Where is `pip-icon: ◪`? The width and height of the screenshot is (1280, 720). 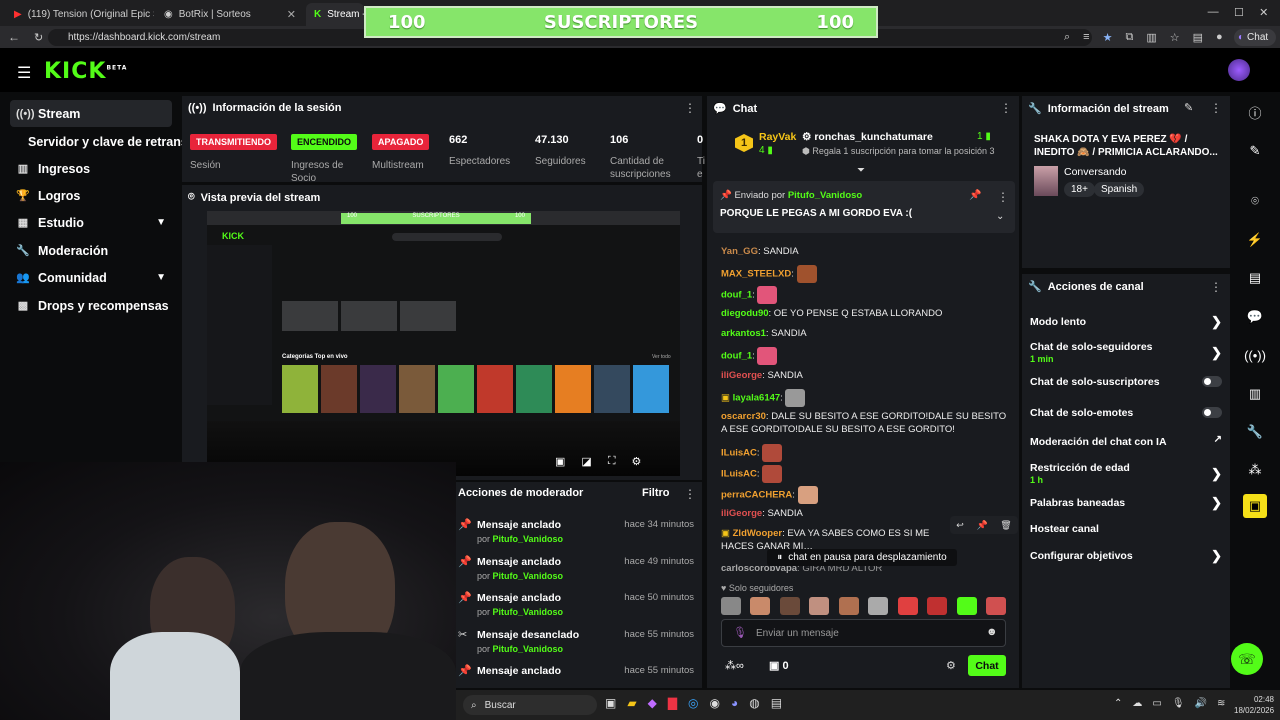
pip-icon: ◪ is located at coordinates (586, 461).